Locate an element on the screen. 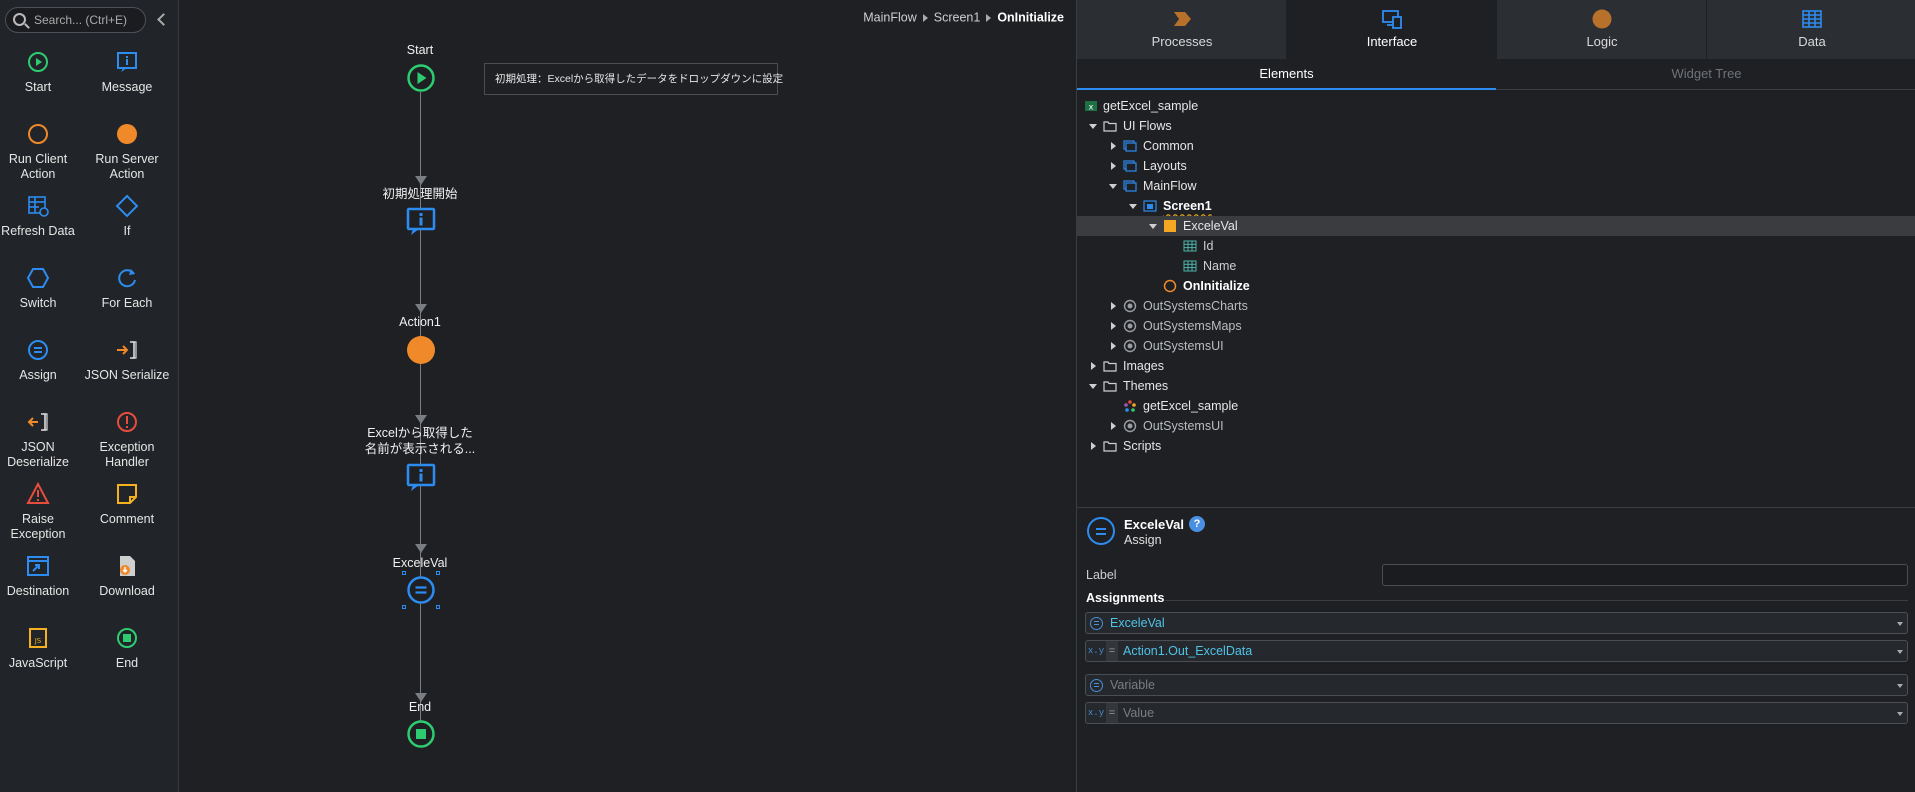 Image resolution: width=1915 pixels, height=792 pixels. main-tabs: Processes Interface Logic Data is located at coordinates (1496, 29).